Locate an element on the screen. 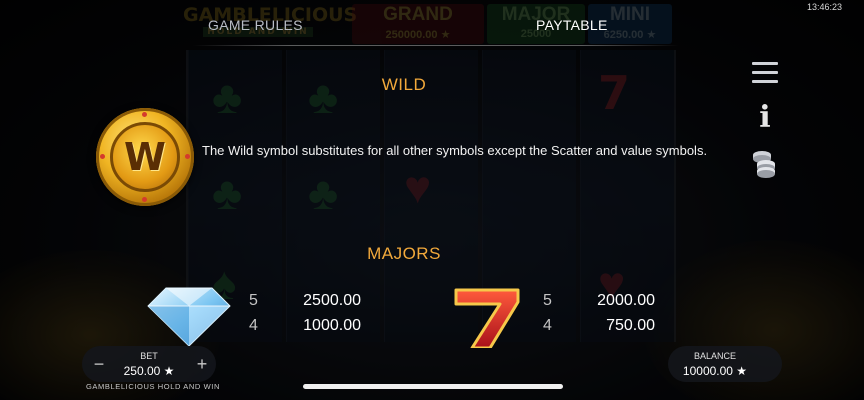 The image size is (864, 400). balance-panel: BALANCE 10000.00 ★ is located at coordinates (725, 364).